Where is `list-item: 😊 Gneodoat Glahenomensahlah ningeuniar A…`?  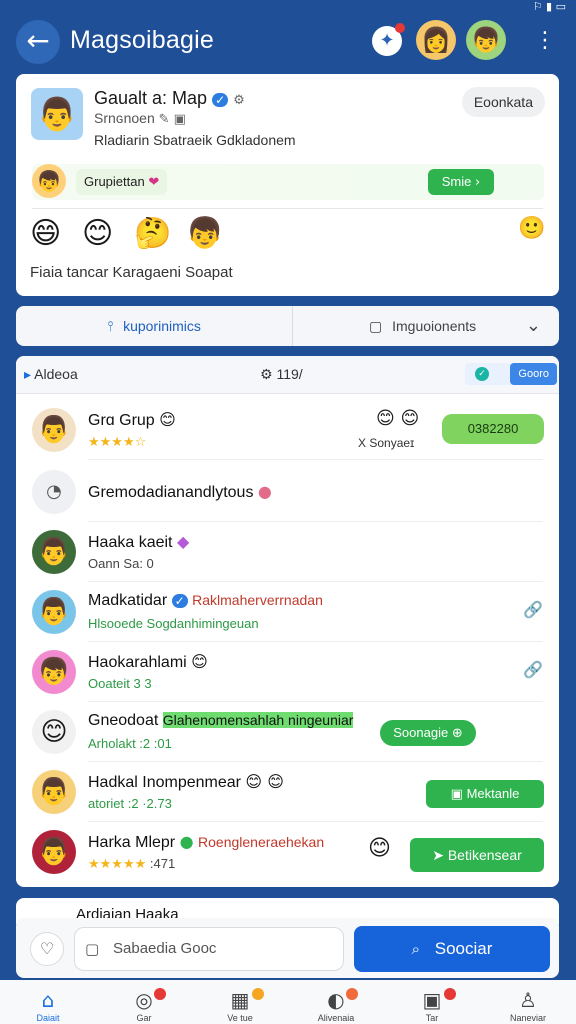
list-item: 😊 Gneodoat Glahenomensahlah ningeuniar A… is located at coordinates (287, 732).